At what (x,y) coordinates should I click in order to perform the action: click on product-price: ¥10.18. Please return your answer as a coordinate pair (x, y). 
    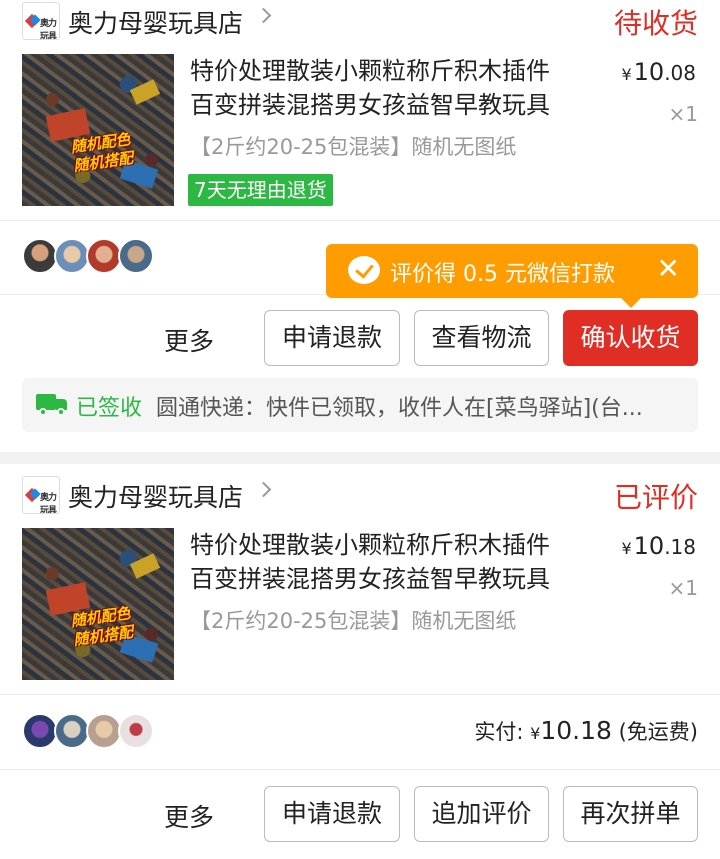
    Looking at the image, I should click on (658, 546).